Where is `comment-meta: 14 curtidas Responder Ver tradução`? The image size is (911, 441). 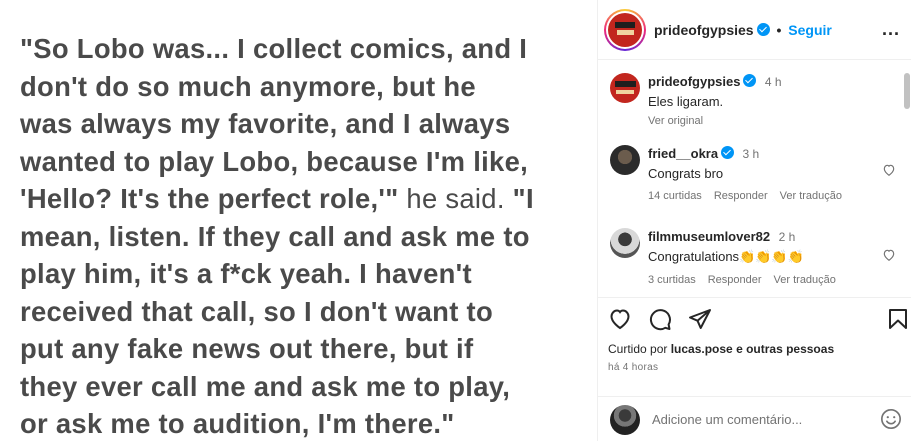
comment-meta: 14 curtidas Responder Ver tradução is located at coordinates (763, 196).